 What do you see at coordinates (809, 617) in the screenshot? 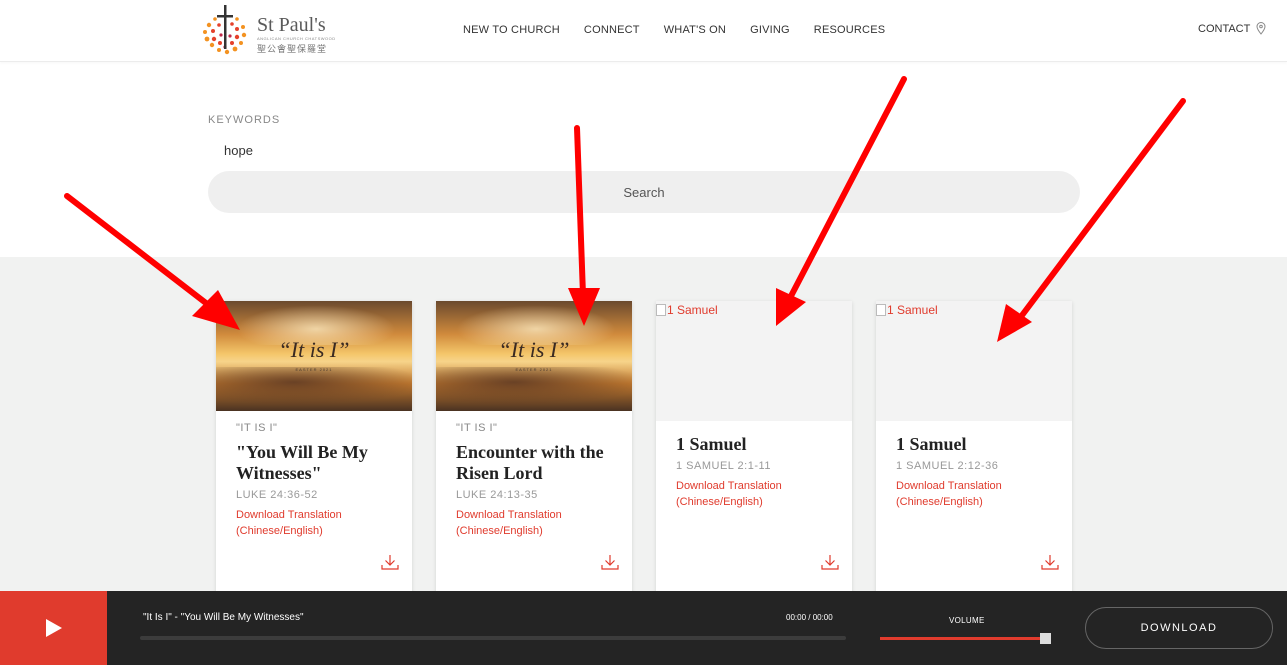
I see `time-display: 00:00 / 00:00` at bounding box center [809, 617].